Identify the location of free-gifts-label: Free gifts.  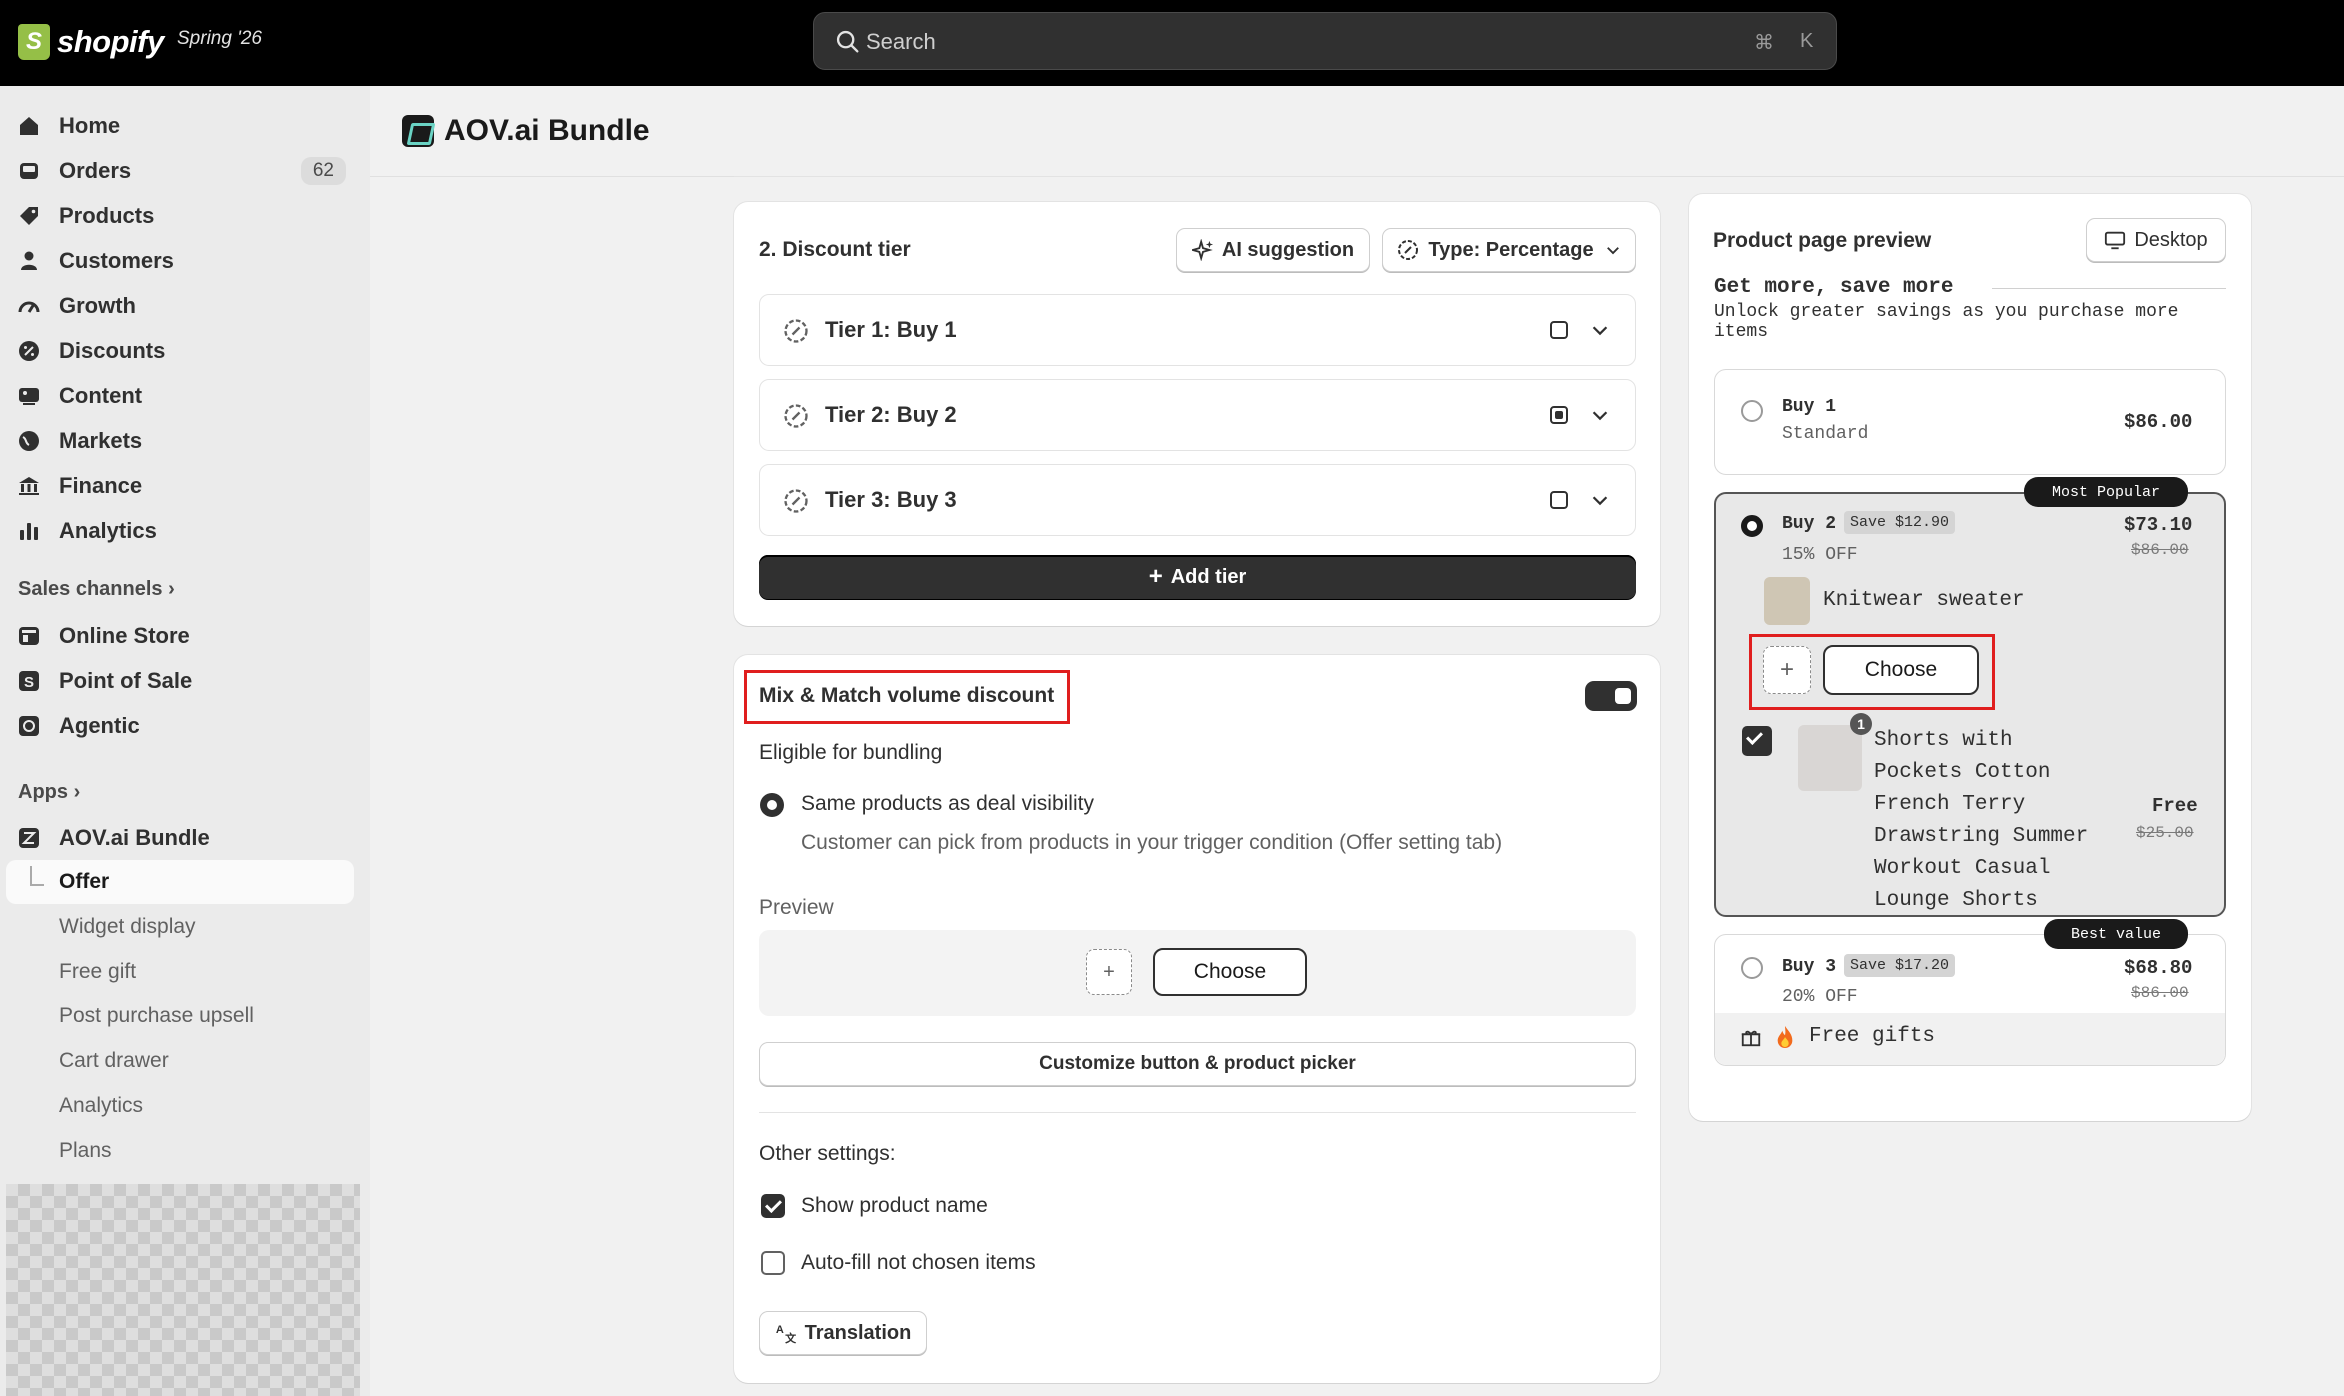
(1872, 1036).